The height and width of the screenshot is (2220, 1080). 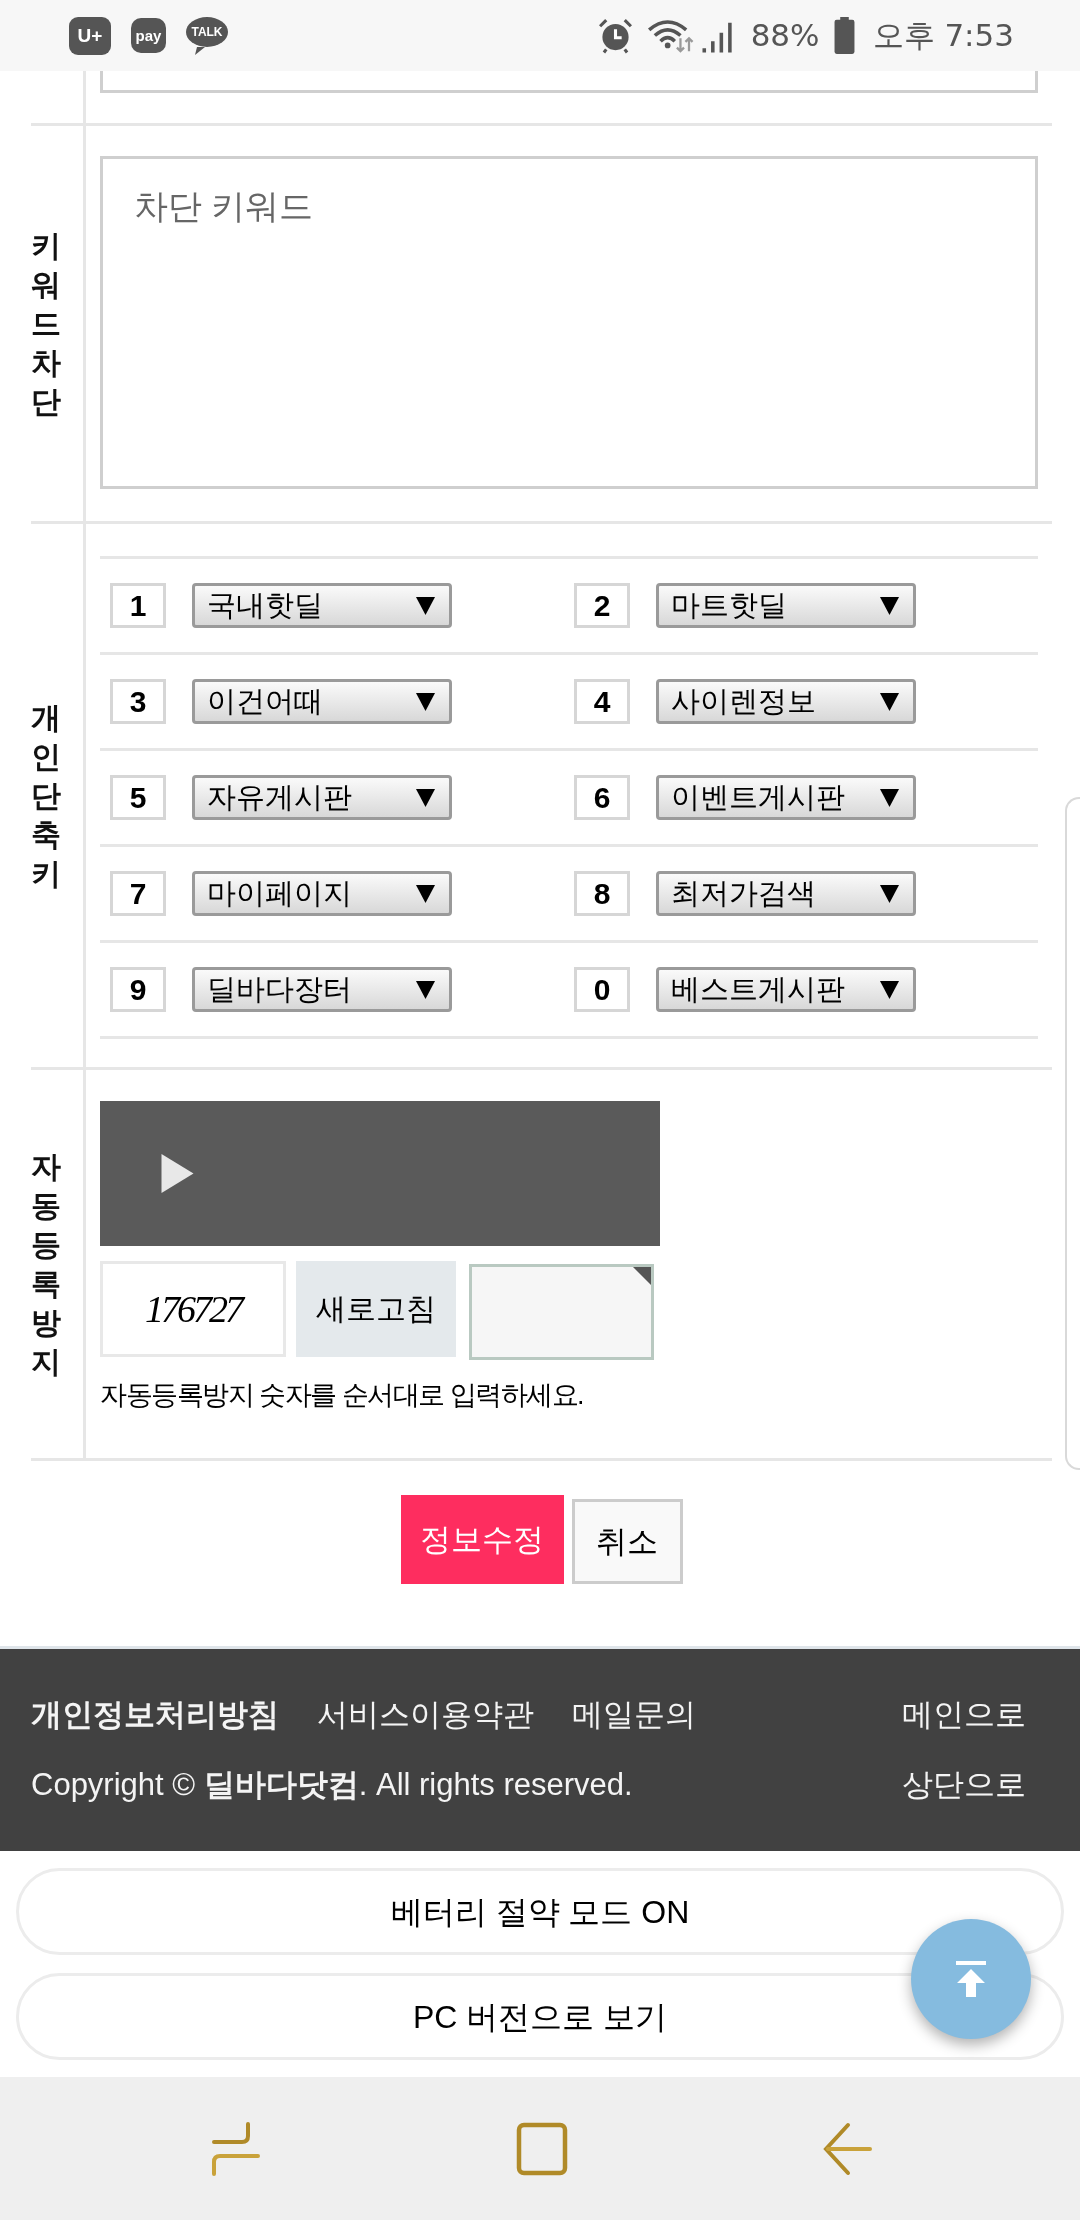 I want to click on footer-link: 서비스이용약관, so click(x=425, y=1715).